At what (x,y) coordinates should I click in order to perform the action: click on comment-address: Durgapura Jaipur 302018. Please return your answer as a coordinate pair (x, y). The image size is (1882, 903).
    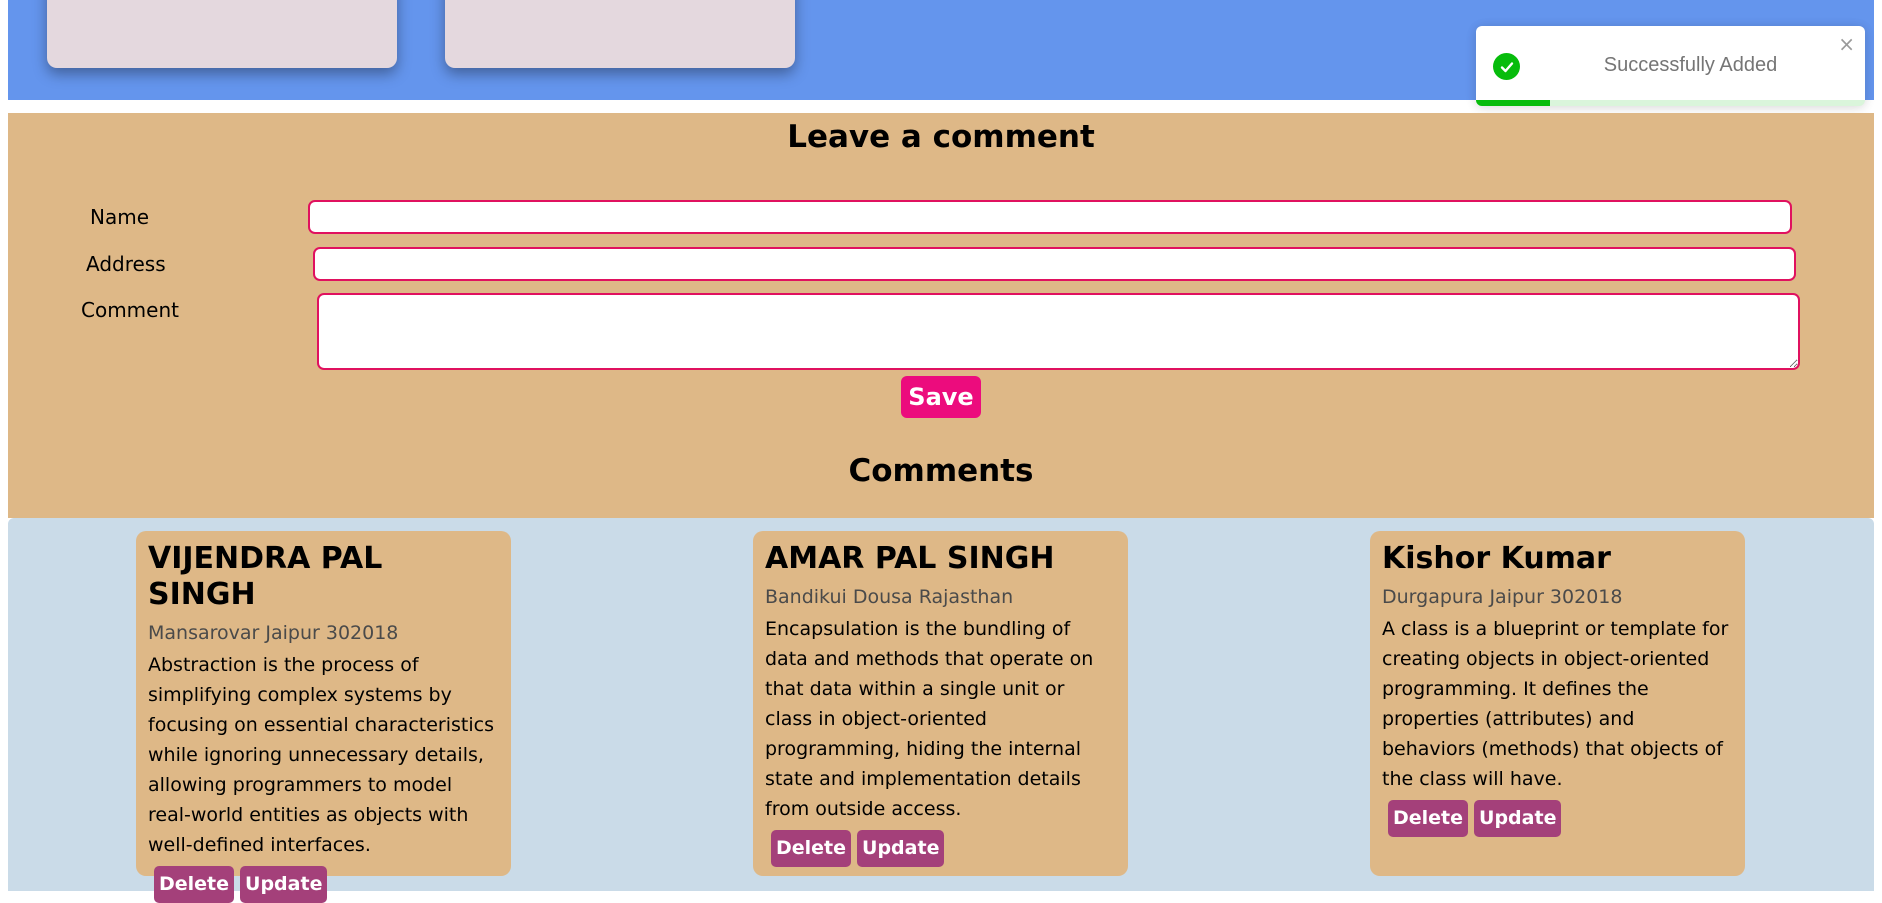
    Looking at the image, I should click on (1502, 597).